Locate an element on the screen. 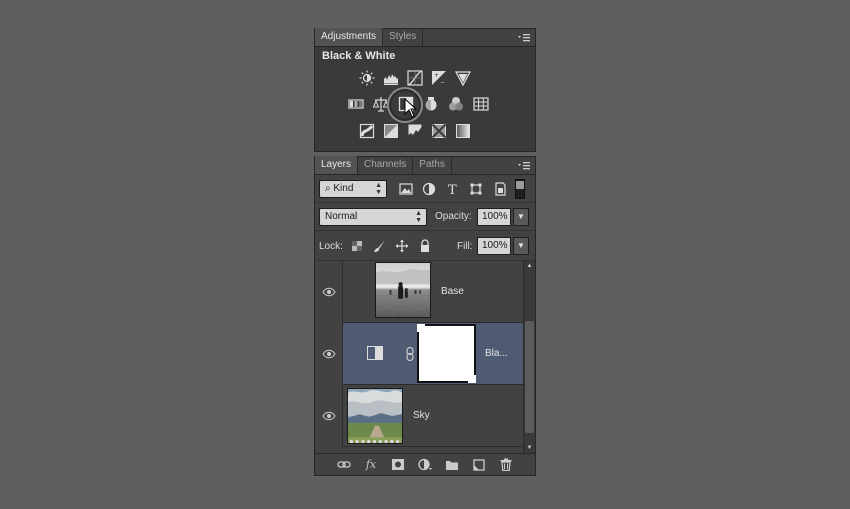 This screenshot has height=509, width=850. selective-color-icon is located at coordinates (439, 131).